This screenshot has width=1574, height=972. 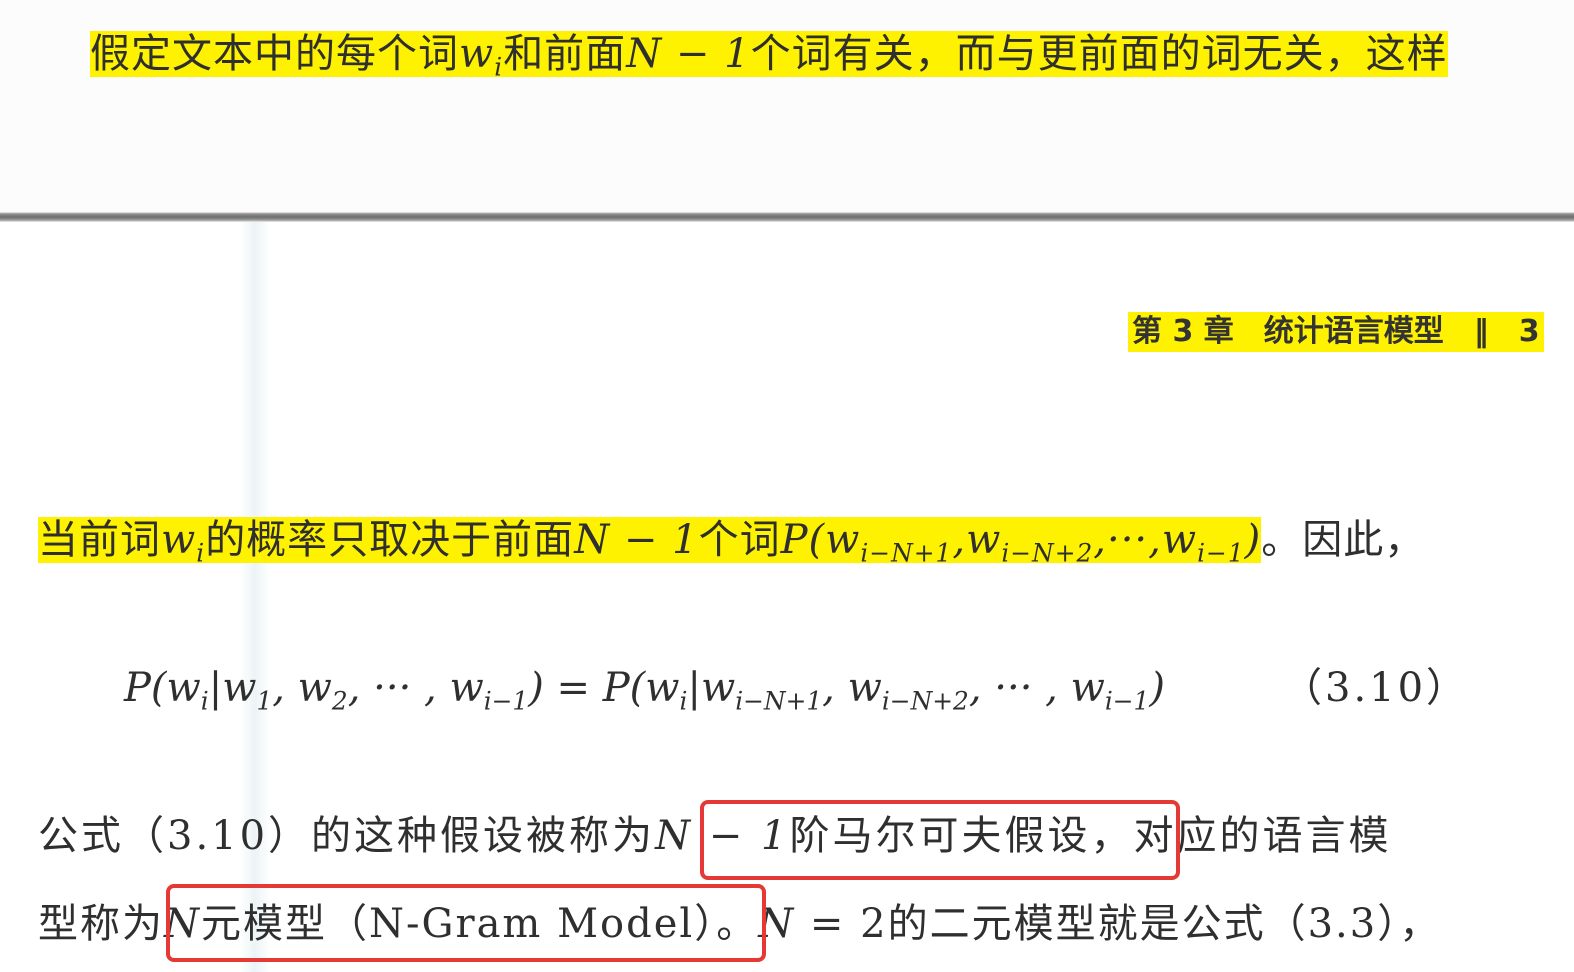 What do you see at coordinates (274, 54) in the screenshot?
I see `text-run: 假定文本中的每个词` at bounding box center [274, 54].